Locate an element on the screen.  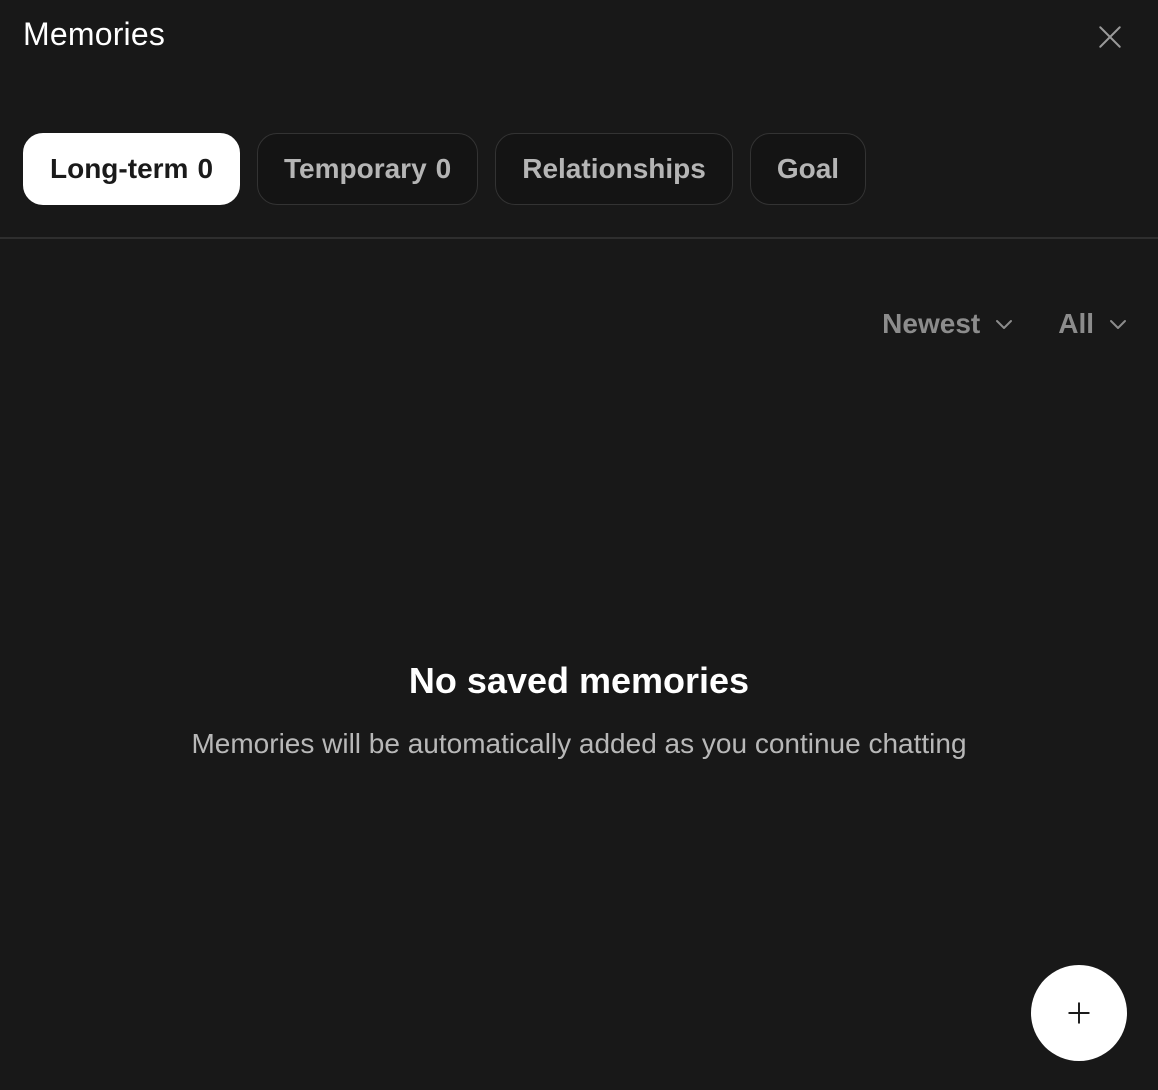
empty-state-title: No saved memories is located at coordinates (579, 680).